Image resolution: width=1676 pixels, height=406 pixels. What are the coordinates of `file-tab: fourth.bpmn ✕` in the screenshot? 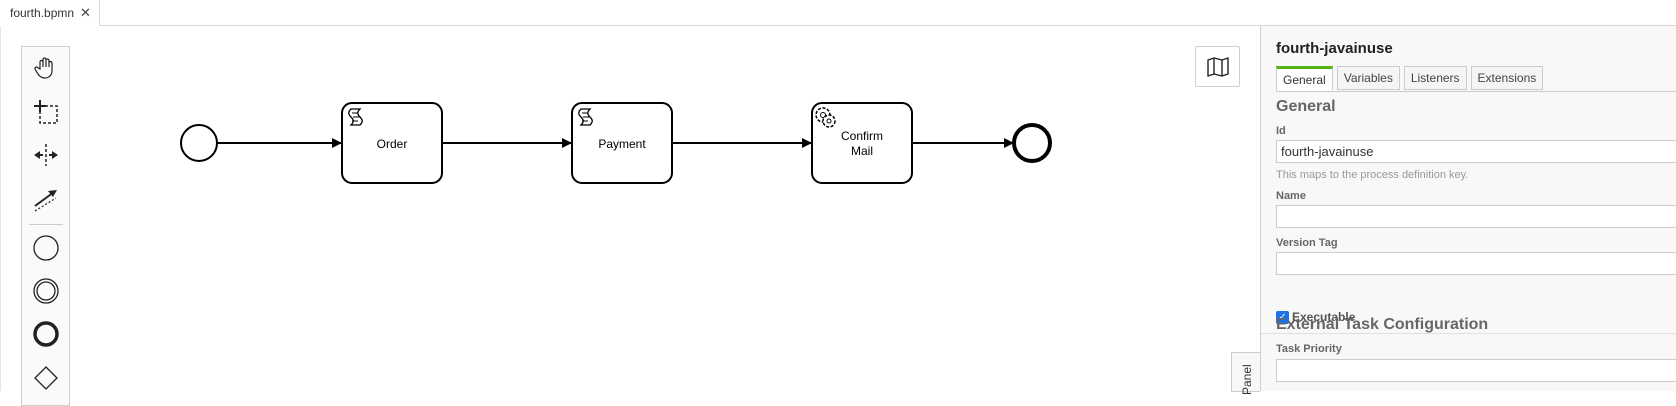 It's located at (50, 13).